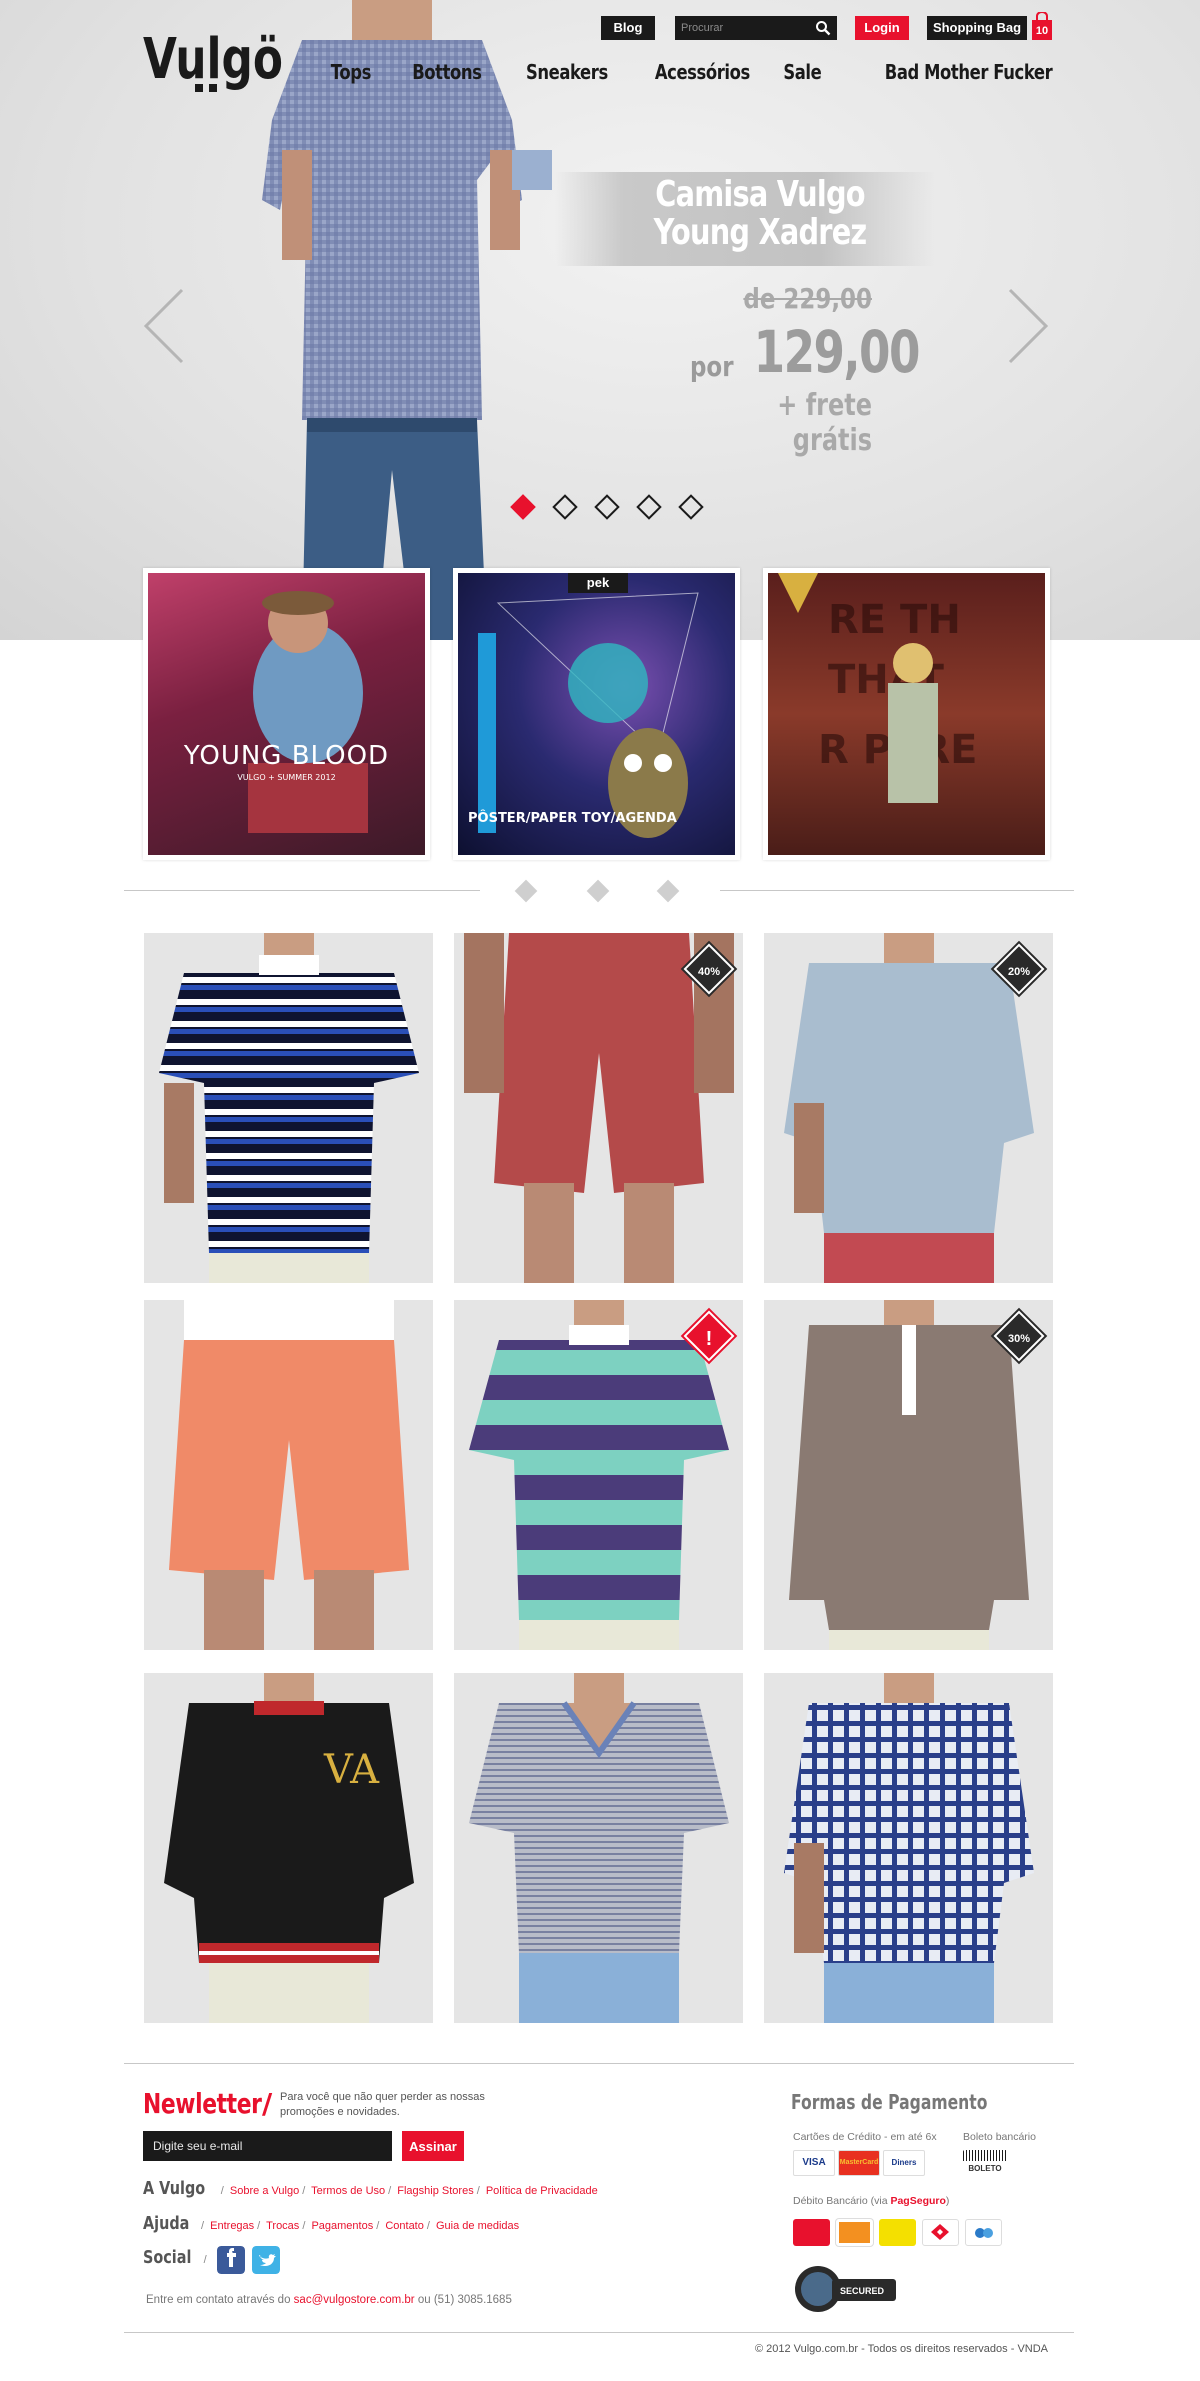 The height and width of the screenshot is (2381, 1200). What do you see at coordinates (897, 2232) in the screenshot?
I see `bank-bb-icon` at bounding box center [897, 2232].